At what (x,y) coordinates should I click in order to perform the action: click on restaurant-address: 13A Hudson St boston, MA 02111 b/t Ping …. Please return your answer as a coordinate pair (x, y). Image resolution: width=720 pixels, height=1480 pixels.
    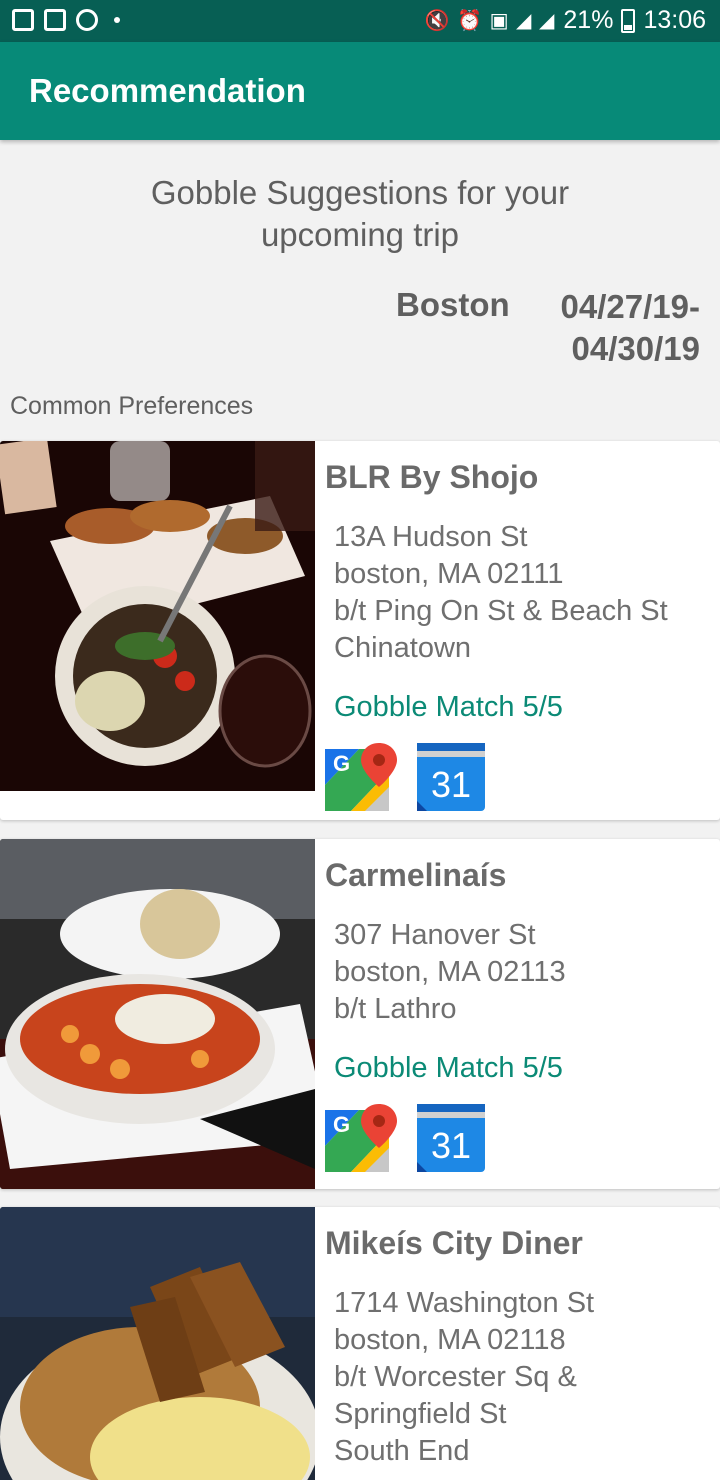
    Looking at the image, I should click on (501, 592).